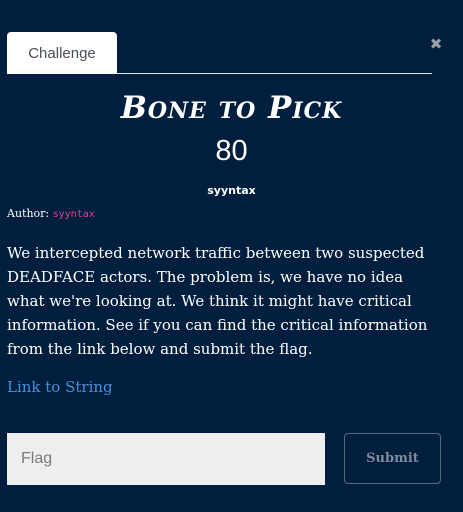  What do you see at coordinates (60, 387) in the screenshot?
I see `link-to-string: Link to String` at bounding box center [60, 387].